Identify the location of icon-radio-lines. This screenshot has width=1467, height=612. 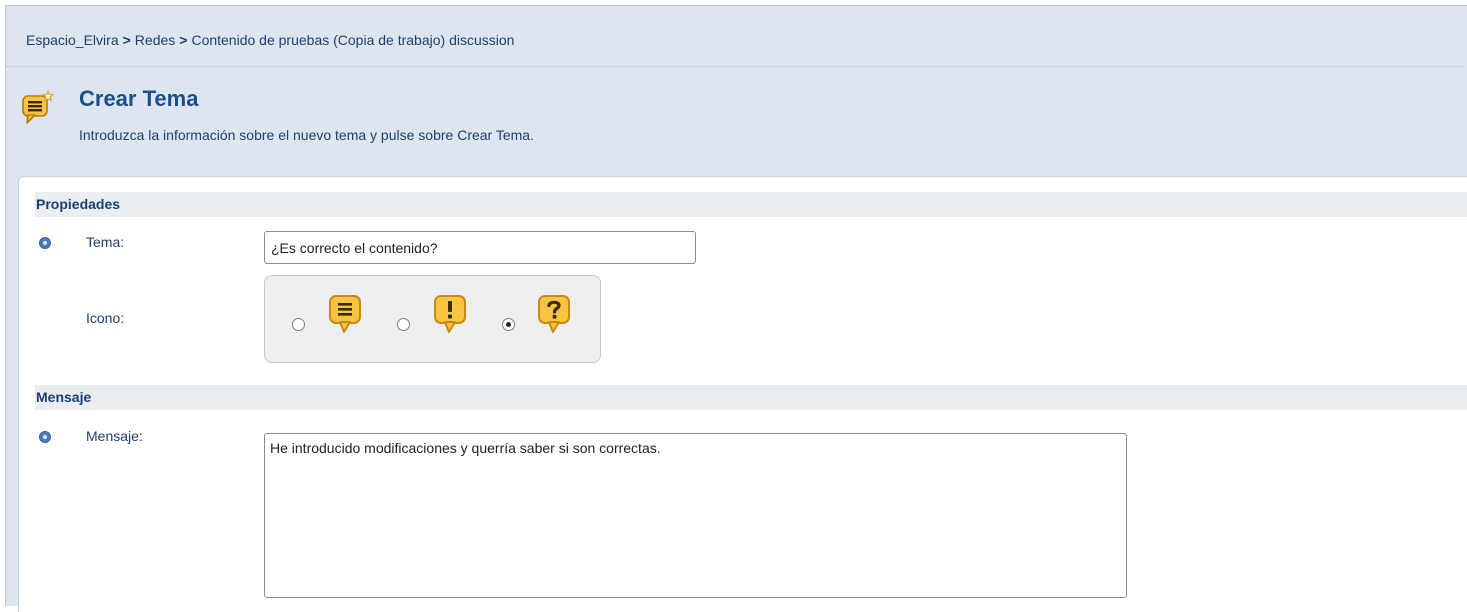
(298, 324).